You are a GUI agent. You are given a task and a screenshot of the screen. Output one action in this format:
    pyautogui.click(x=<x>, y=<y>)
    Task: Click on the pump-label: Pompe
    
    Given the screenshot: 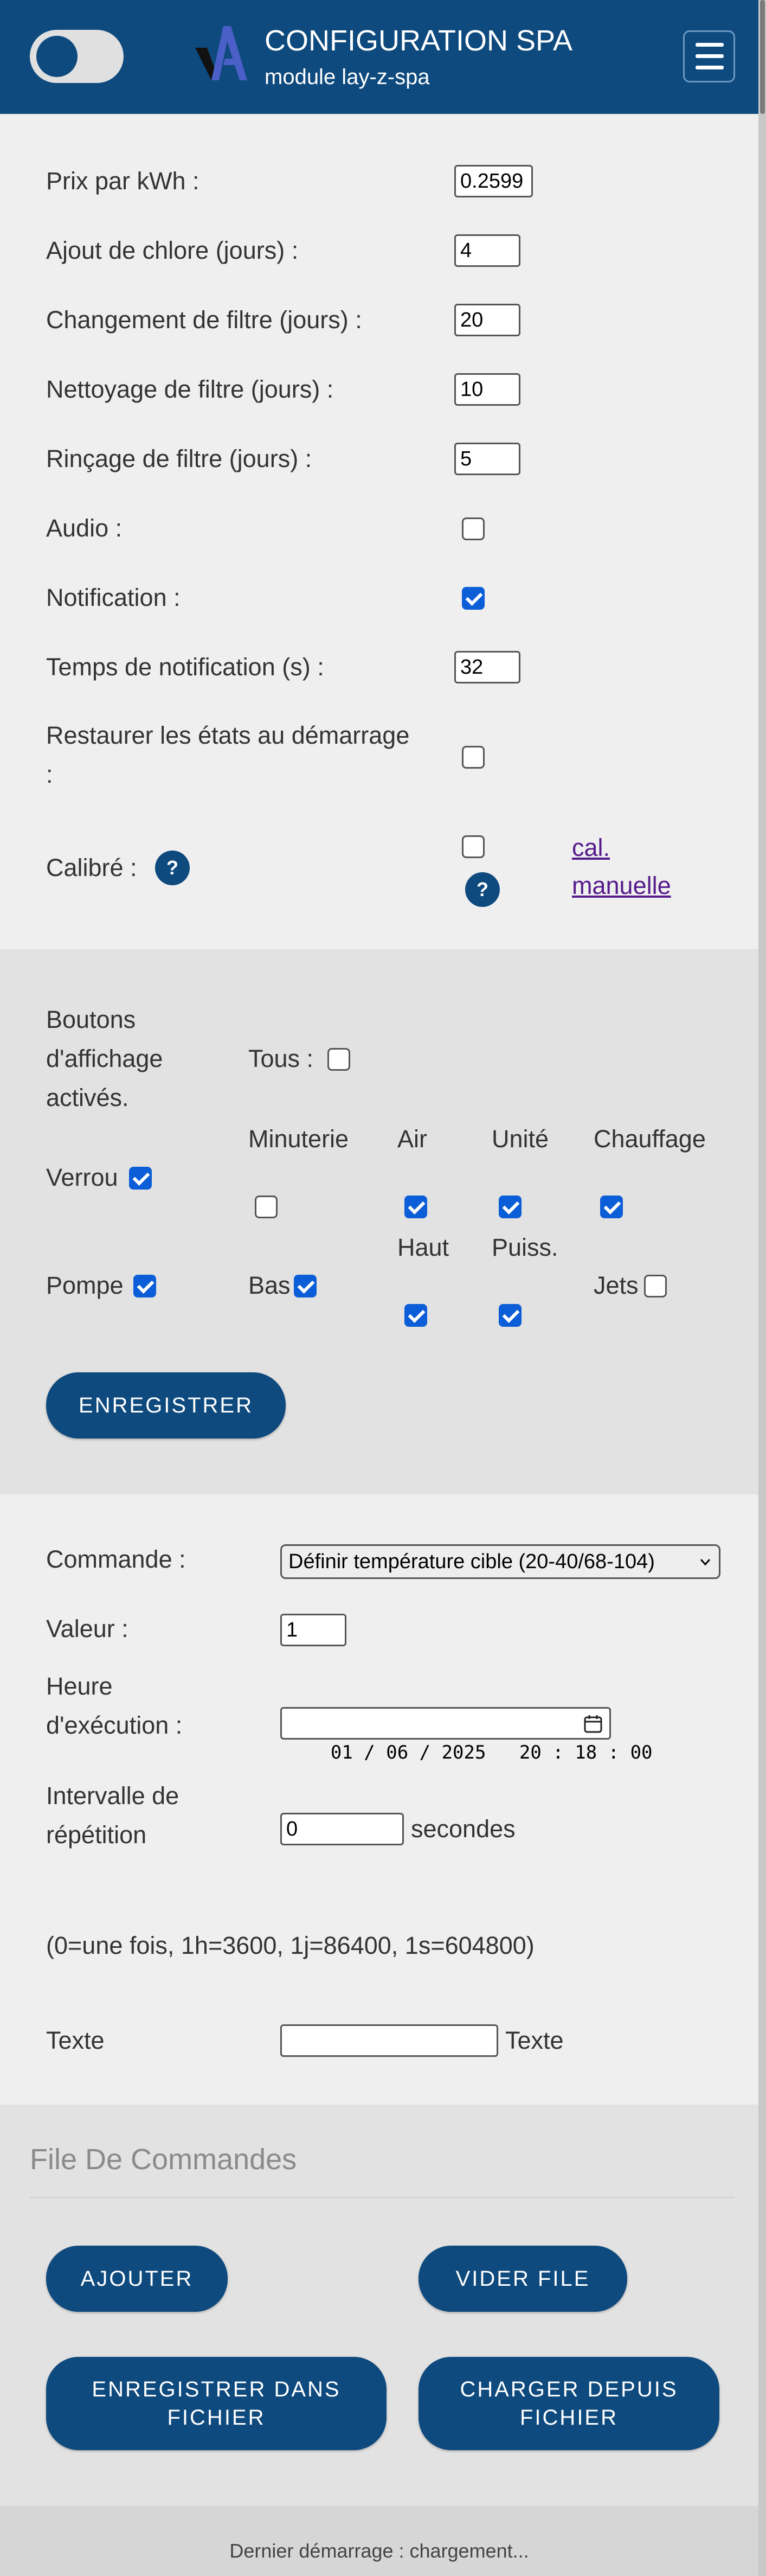 What is the action you would take?
    pyautogui.click(x=85, y=1285)
    